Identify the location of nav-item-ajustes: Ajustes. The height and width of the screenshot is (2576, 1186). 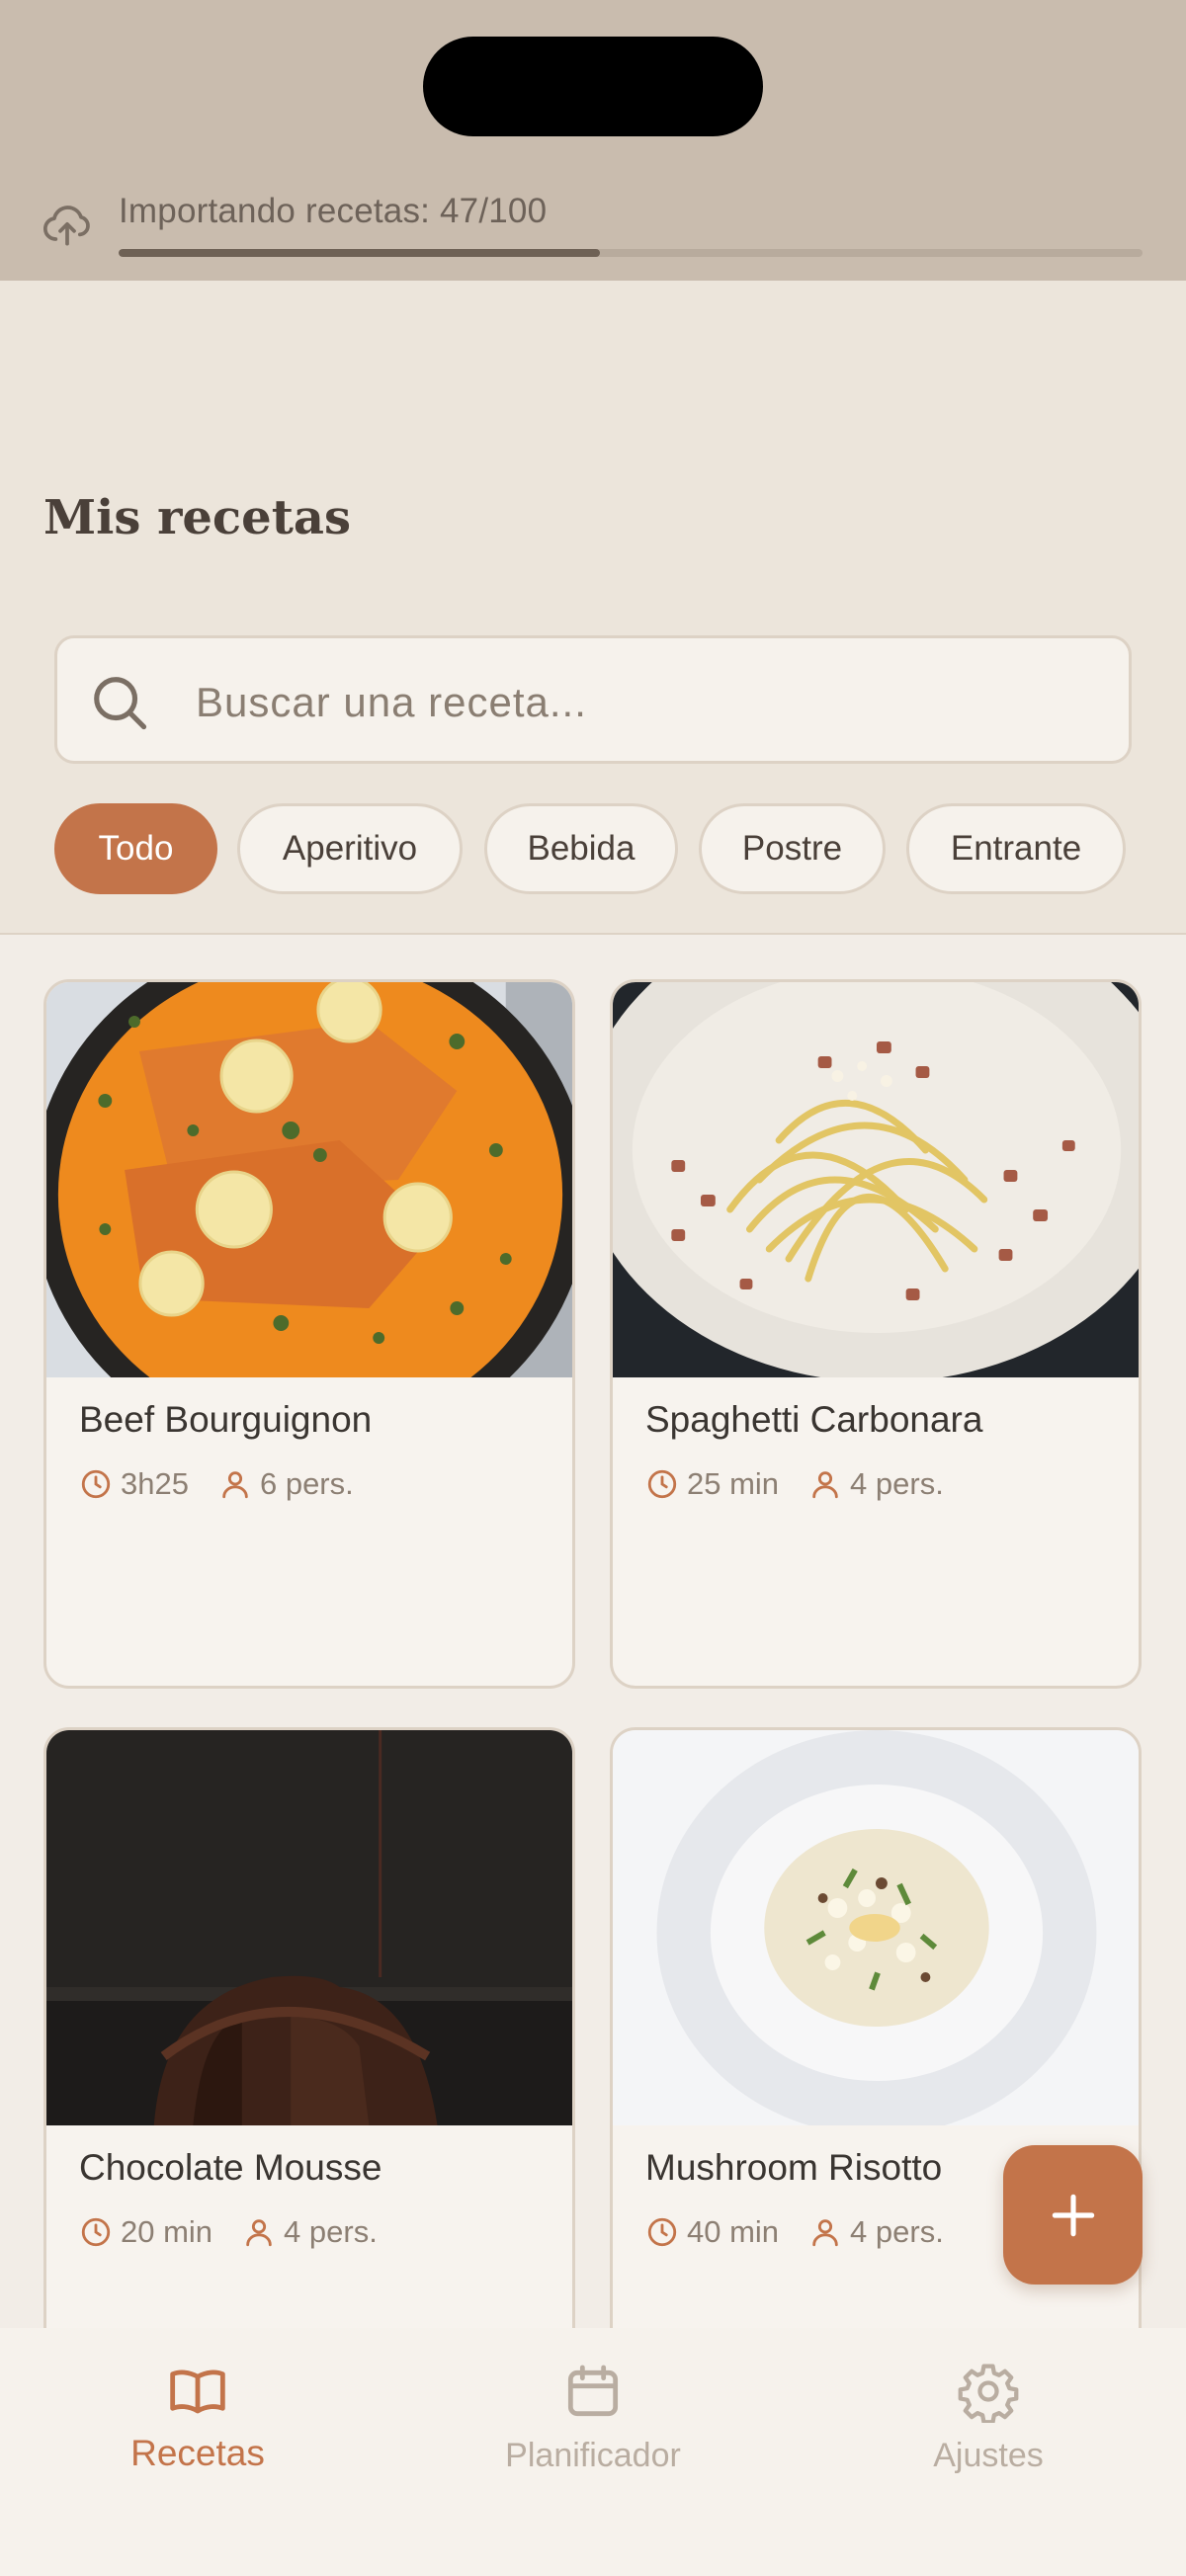
(988, 2424).